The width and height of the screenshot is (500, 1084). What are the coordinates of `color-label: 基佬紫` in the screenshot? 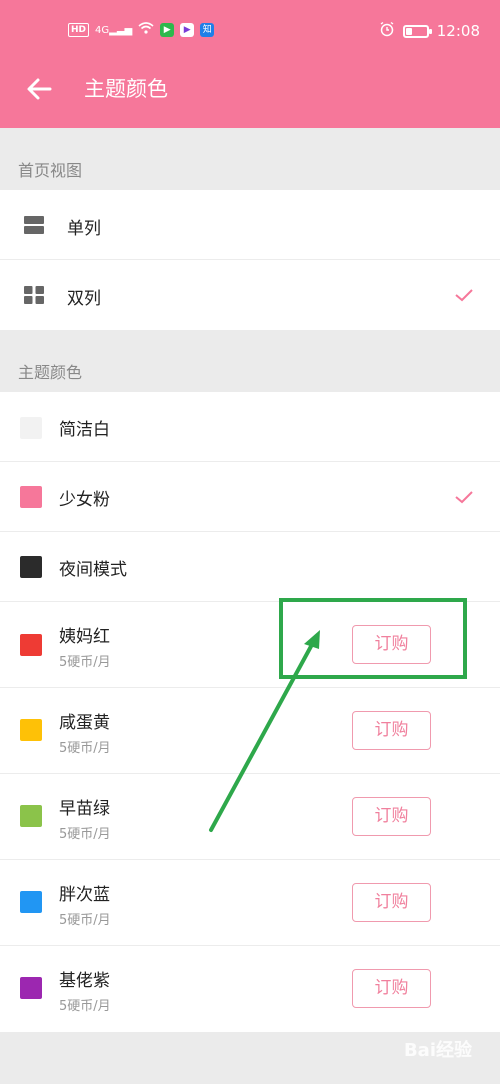 It's located at (84, 981).